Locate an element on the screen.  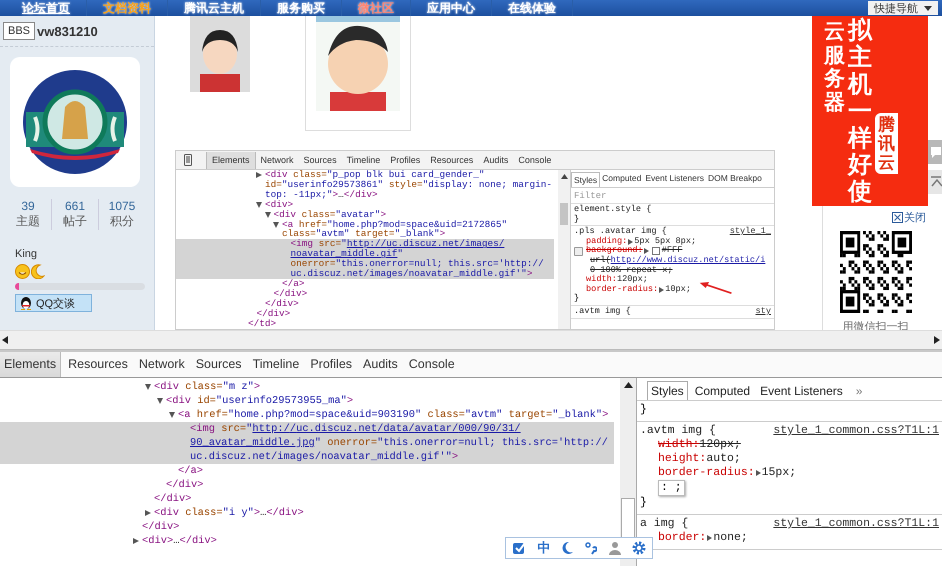
css-value: 15px; is located at coordinates (779, 473).